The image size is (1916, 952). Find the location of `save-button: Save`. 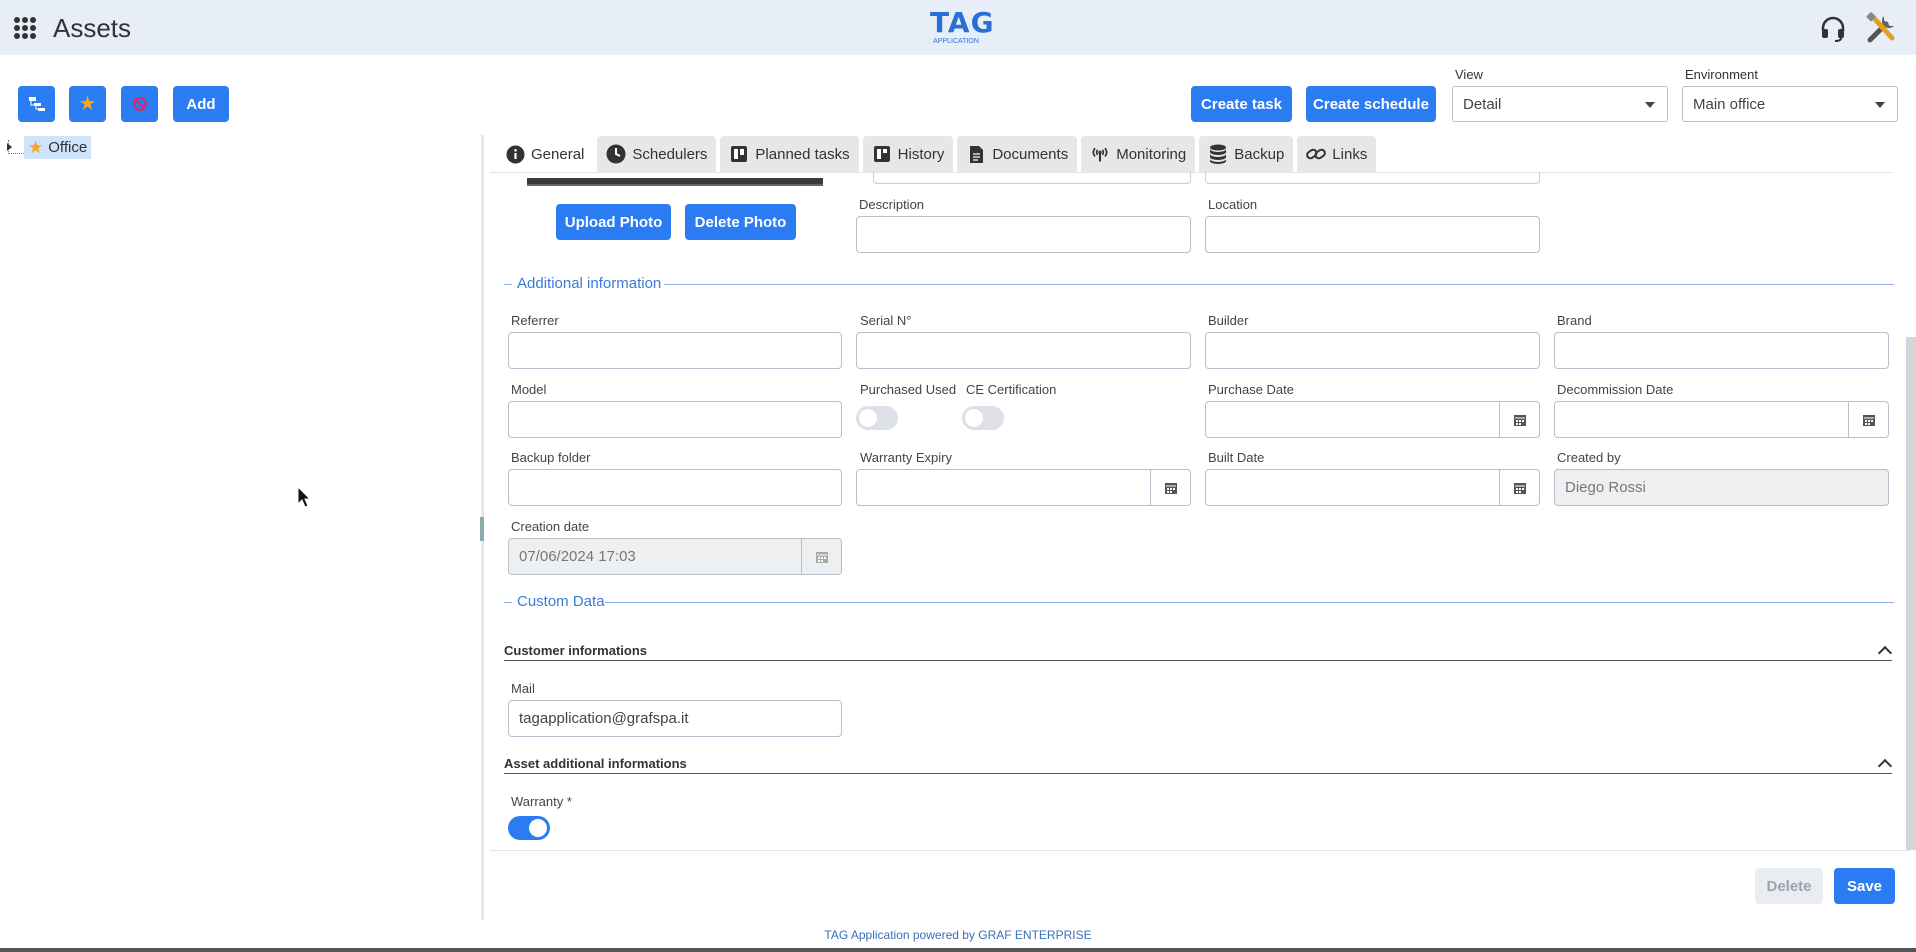

save-button: Save is located at coordinates (1864, 886).